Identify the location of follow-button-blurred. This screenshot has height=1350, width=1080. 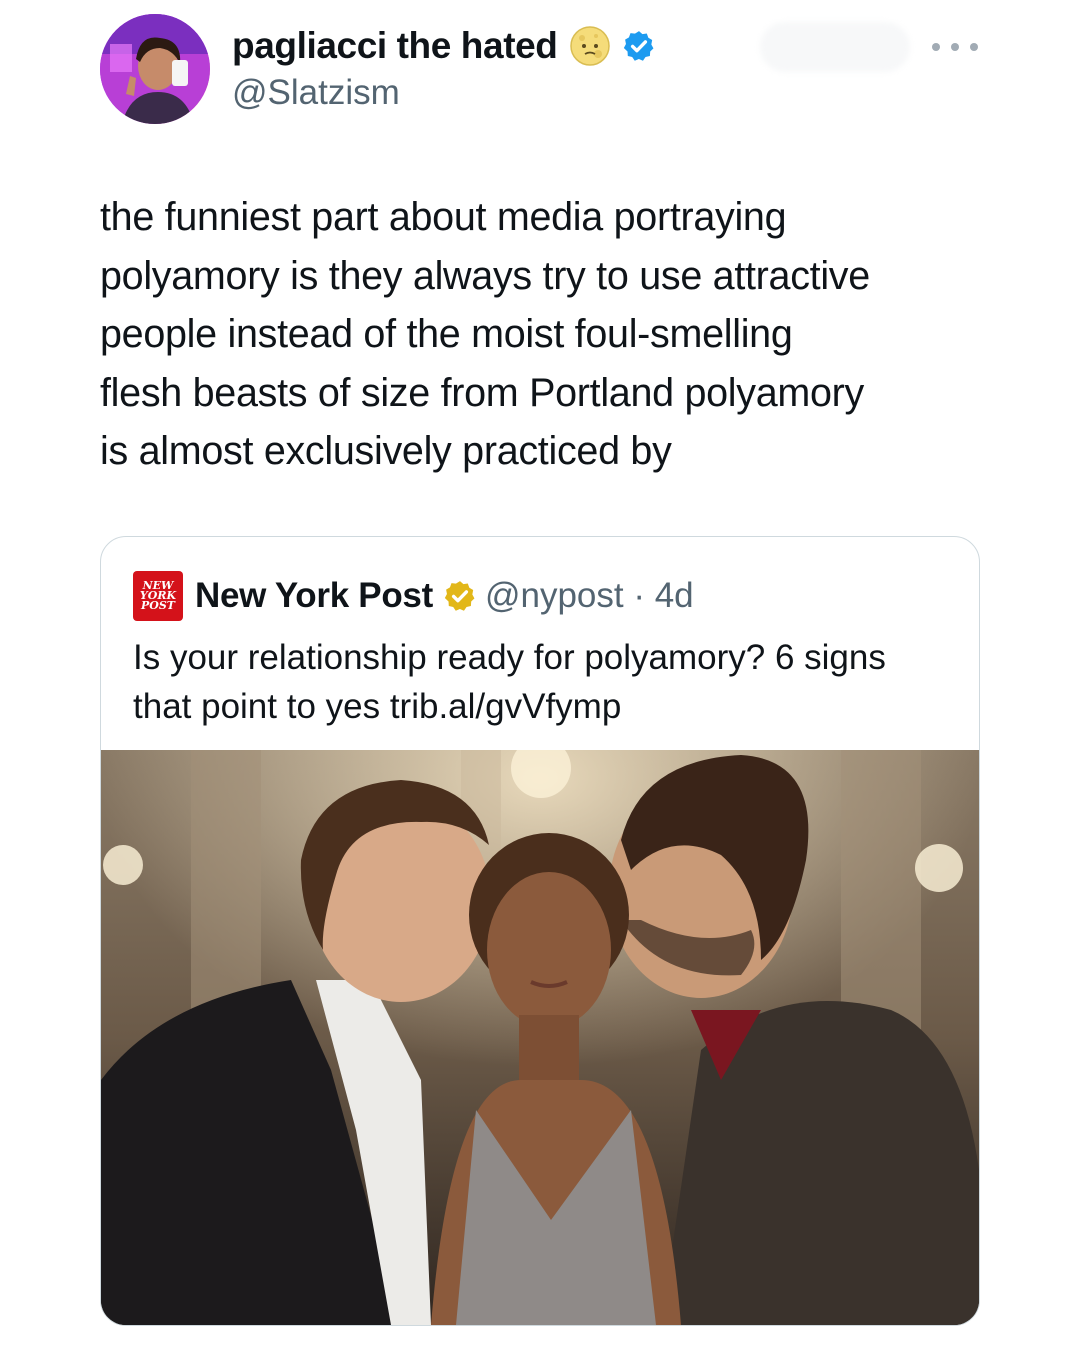
(835, 47).